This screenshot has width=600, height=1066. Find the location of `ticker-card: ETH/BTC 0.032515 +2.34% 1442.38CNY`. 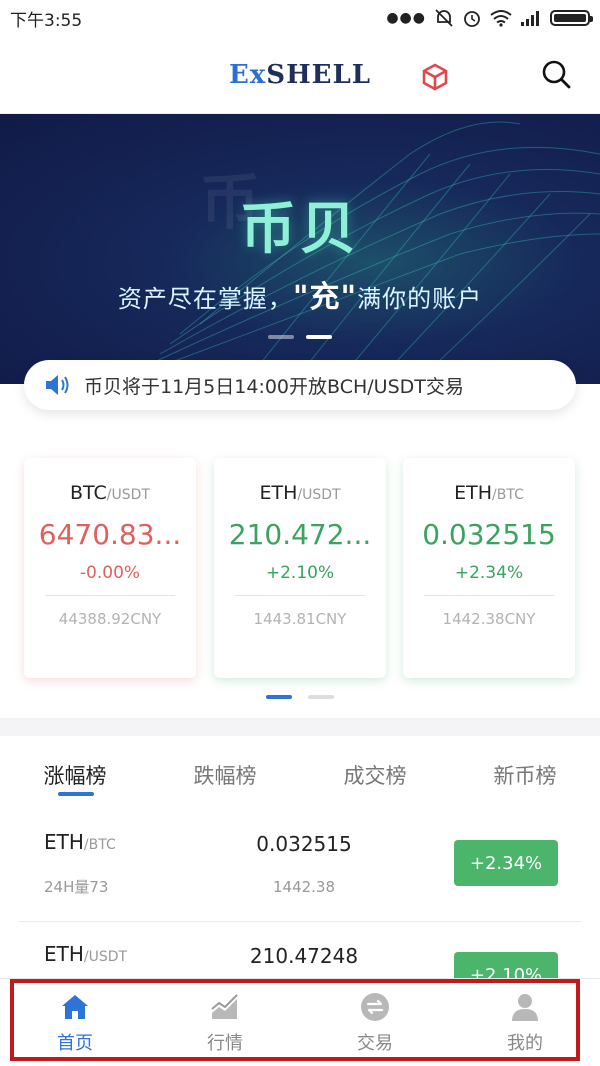

ticker-card: ETH/BTC 0.032515 +2.34% 1442.38CNY is located at coordinates (489, 568).